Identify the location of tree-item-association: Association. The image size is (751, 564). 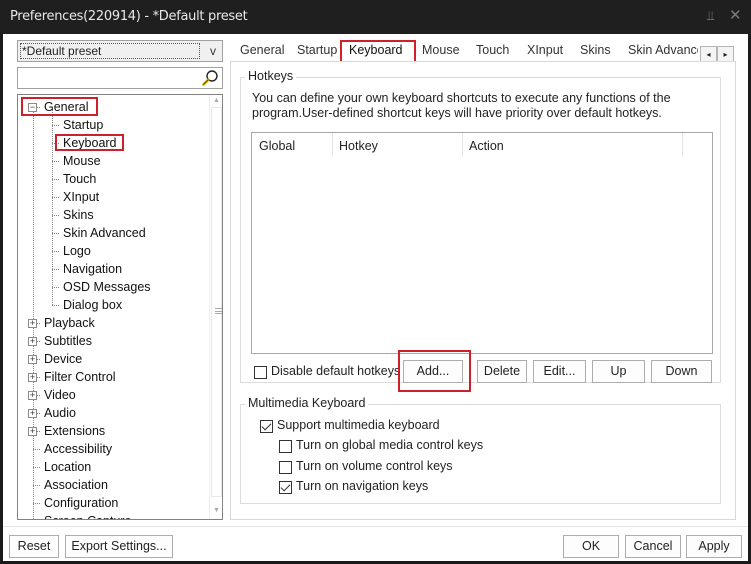
(113, 485).